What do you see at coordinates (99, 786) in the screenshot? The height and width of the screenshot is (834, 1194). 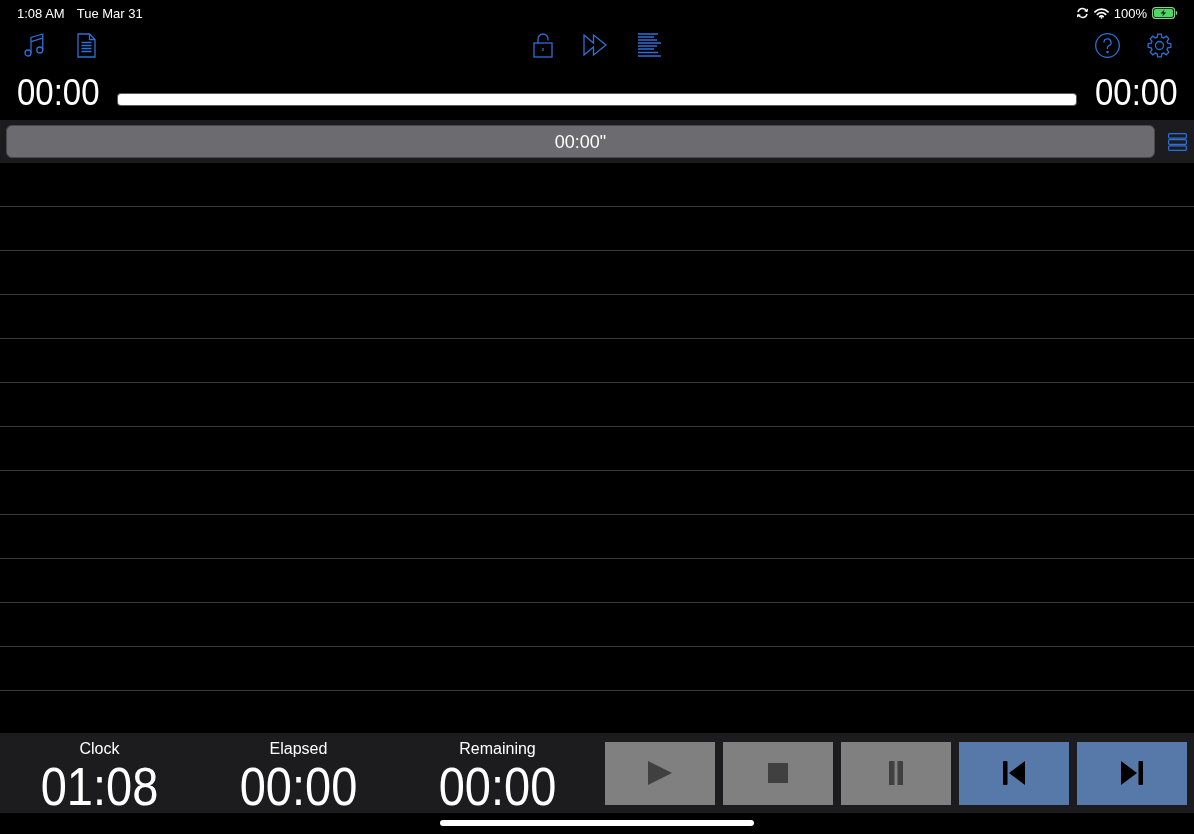 I see `timer-value: 01:08` at bounding box center [99, 786].